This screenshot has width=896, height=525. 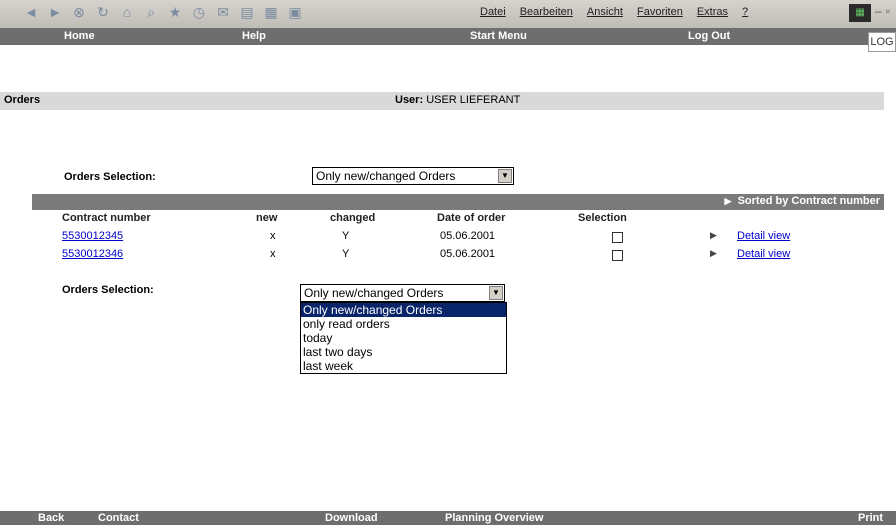 What do you see at coordinates (92, 254) in the screenshot?
I see `contract-link: 5530012346` at bounding box center [92, 254].